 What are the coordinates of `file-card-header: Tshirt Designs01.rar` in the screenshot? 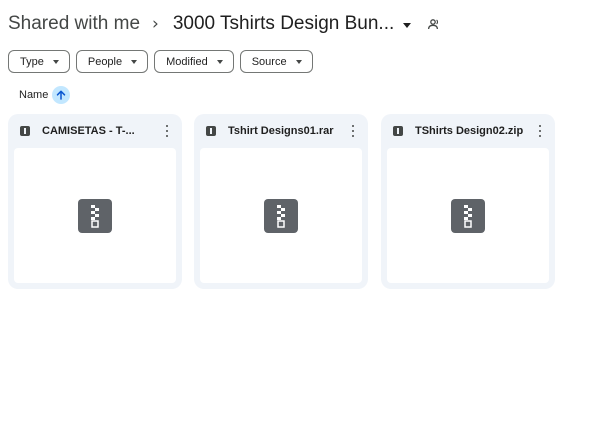 It's located at (281, 131).